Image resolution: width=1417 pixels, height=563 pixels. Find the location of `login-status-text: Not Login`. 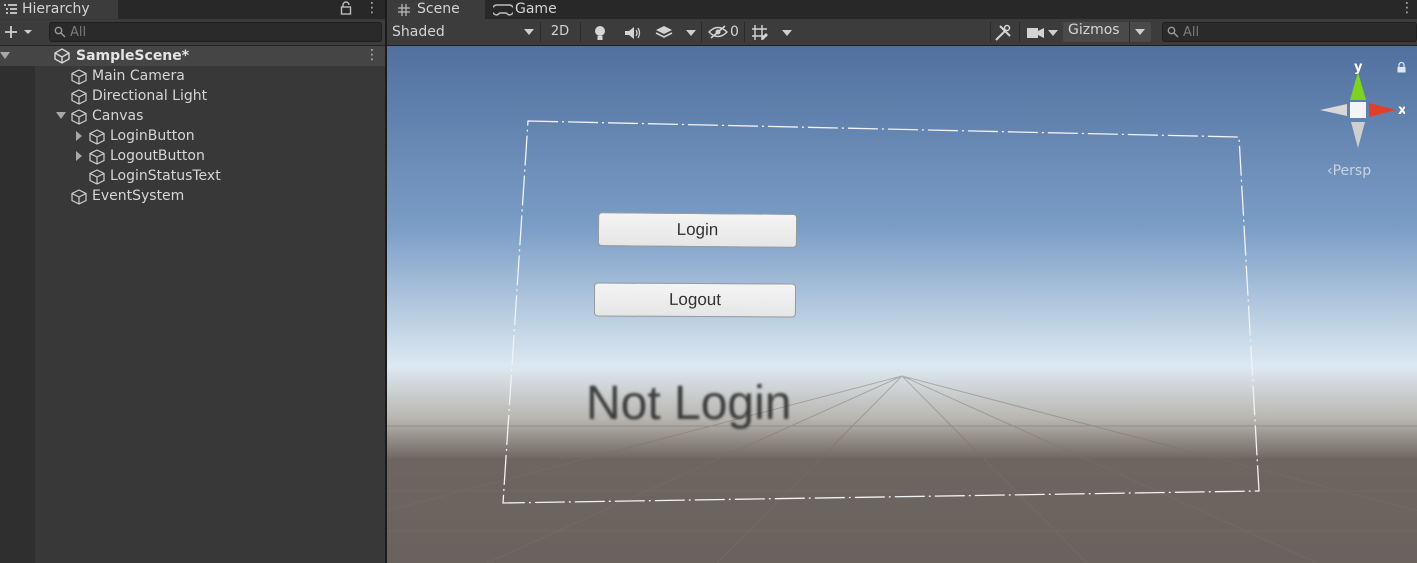

login-status-text: Not Login is located at coordinates (689, 403).